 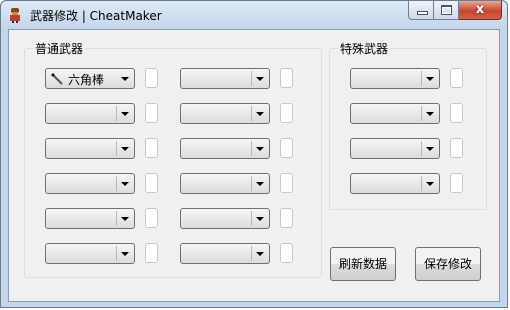 I want to click on minimize-button, so click(x=421, y=10).